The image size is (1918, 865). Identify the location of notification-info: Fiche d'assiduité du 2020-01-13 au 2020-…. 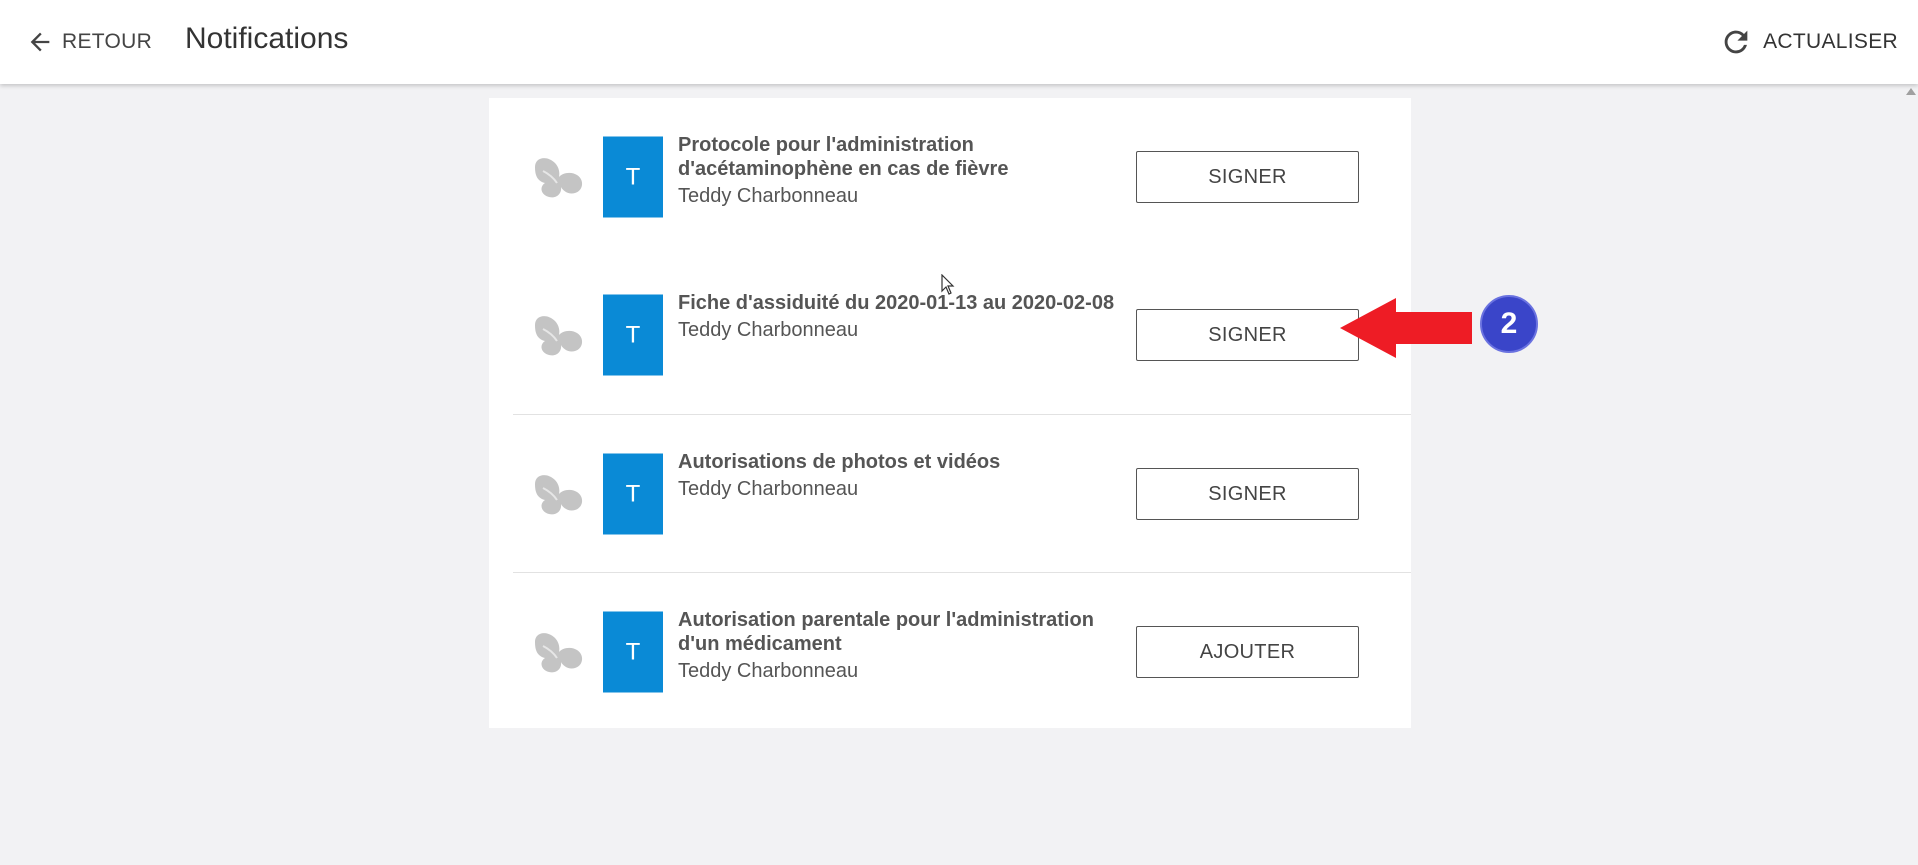
(903, 316).